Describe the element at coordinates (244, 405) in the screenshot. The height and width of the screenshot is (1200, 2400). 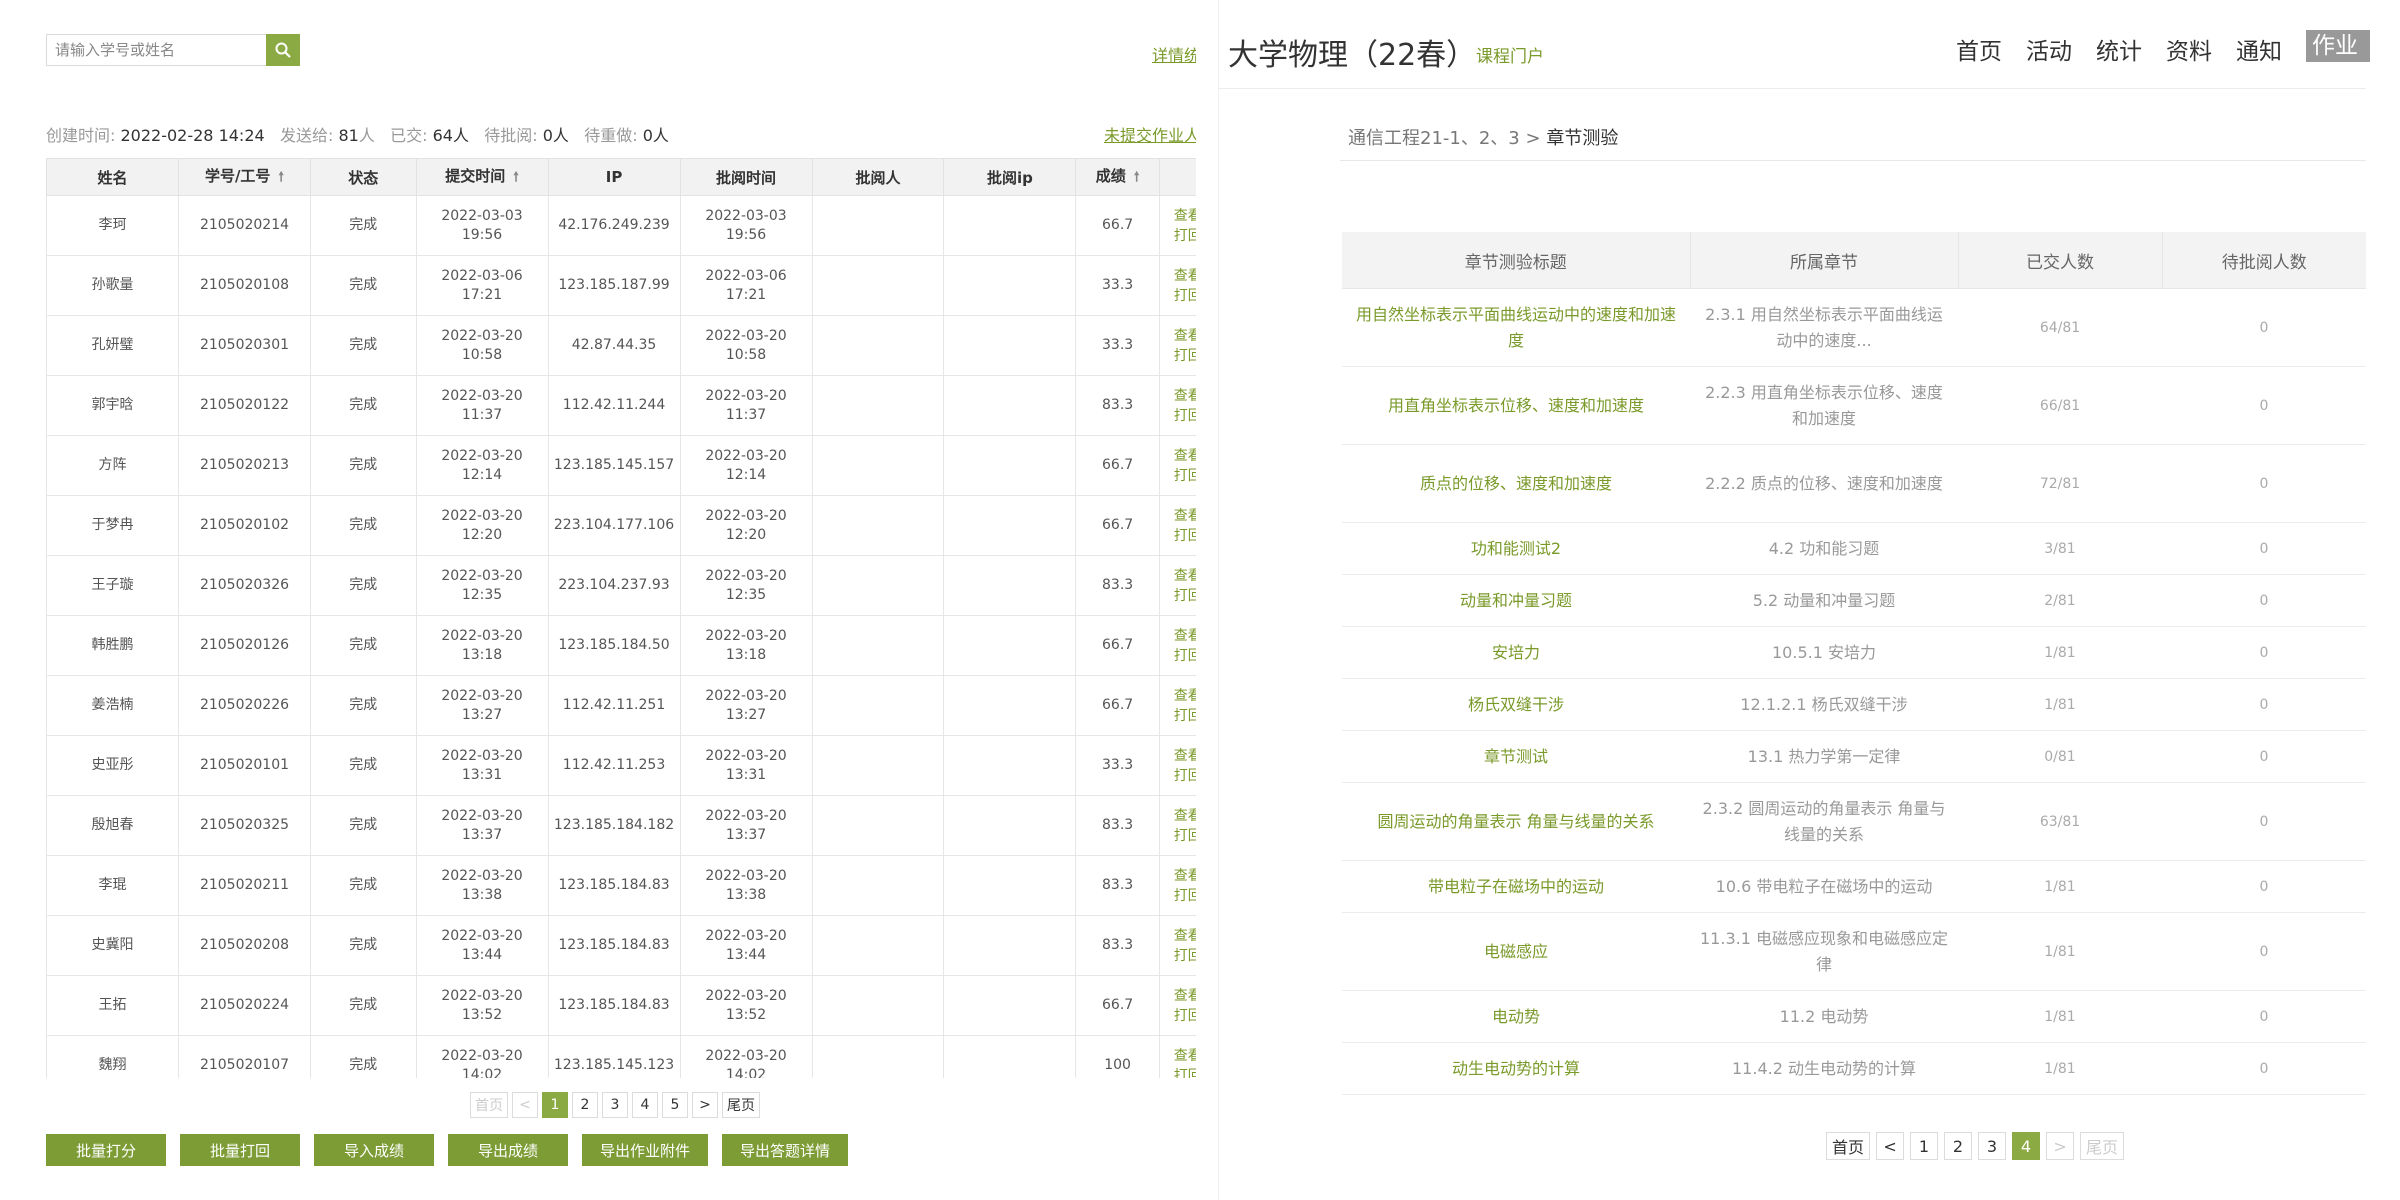
I see `cell-id: 2105020122` at that location.